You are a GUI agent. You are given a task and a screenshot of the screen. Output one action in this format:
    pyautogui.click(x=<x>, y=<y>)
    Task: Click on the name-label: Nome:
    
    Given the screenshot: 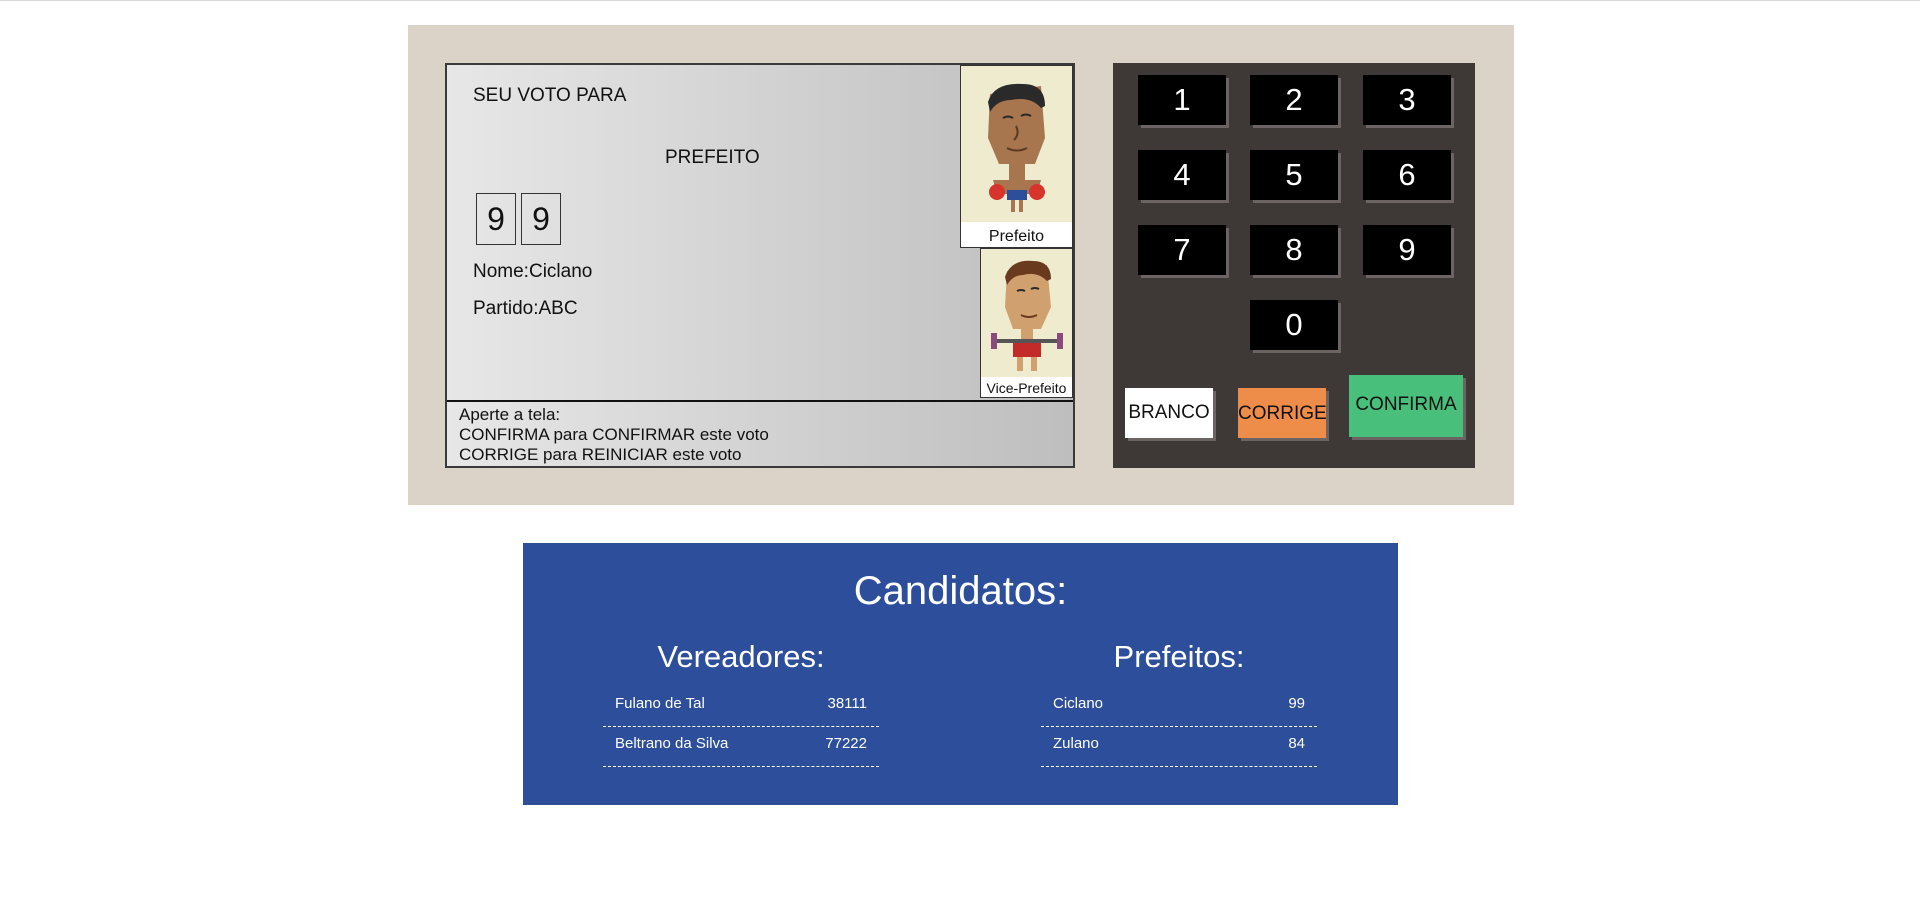 What is the action you would take?
    pyautogui.click(x=501, y=271)
    